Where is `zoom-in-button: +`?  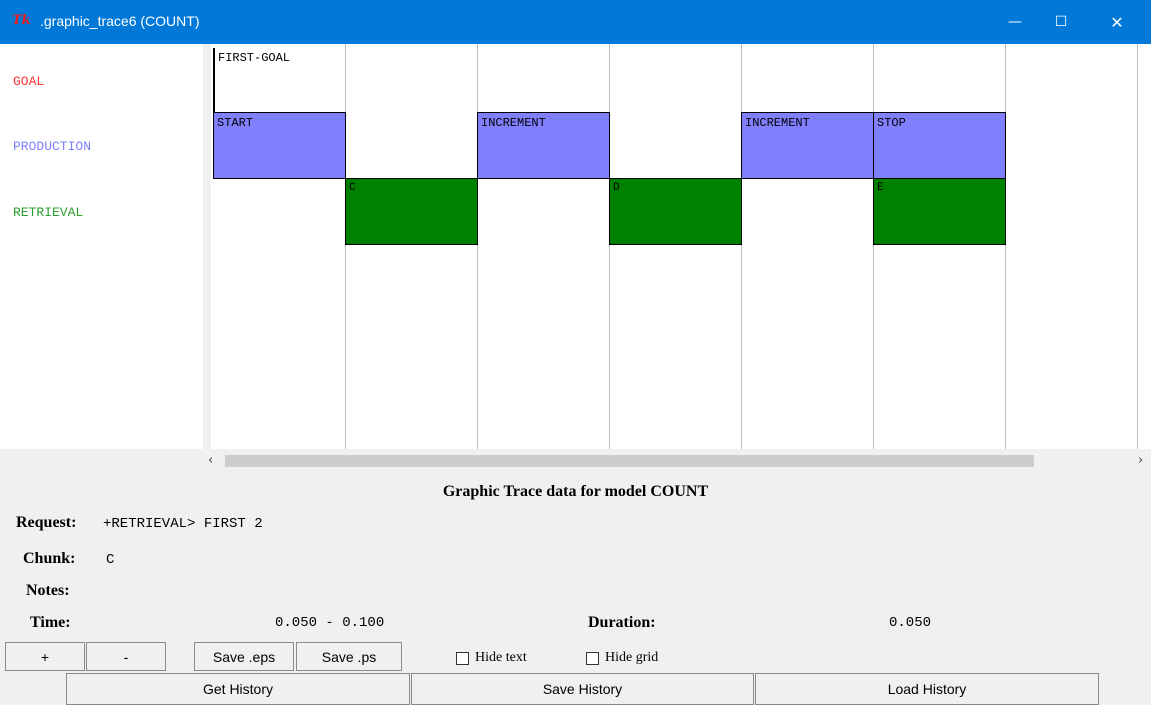 zoom-in-button: + is located at coordinates (45, 656).